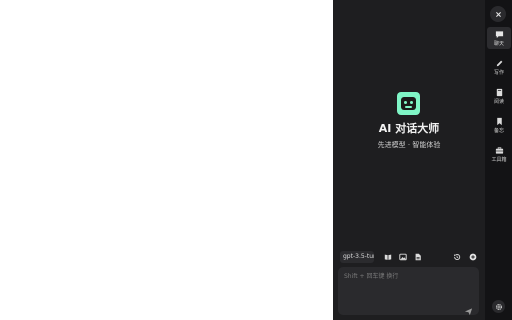 The image size is (512, 320). Describe the element at coordinates (409, 145) in the screenshot. I see `app-subtitle: 先进模型 · 智能体验` at that location.